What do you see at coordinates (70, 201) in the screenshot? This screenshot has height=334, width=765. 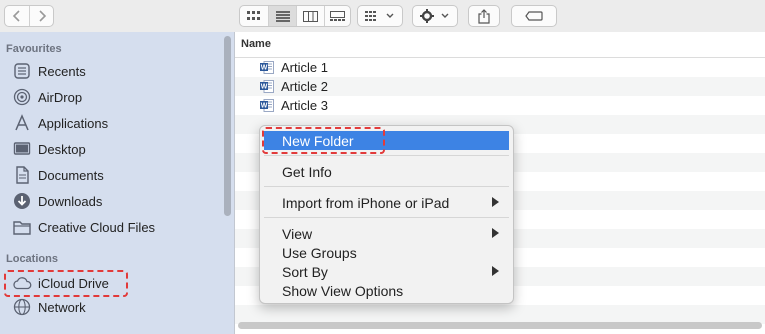 I see `sidebar-item-label: Downloads` at bounding box center [70, 201].